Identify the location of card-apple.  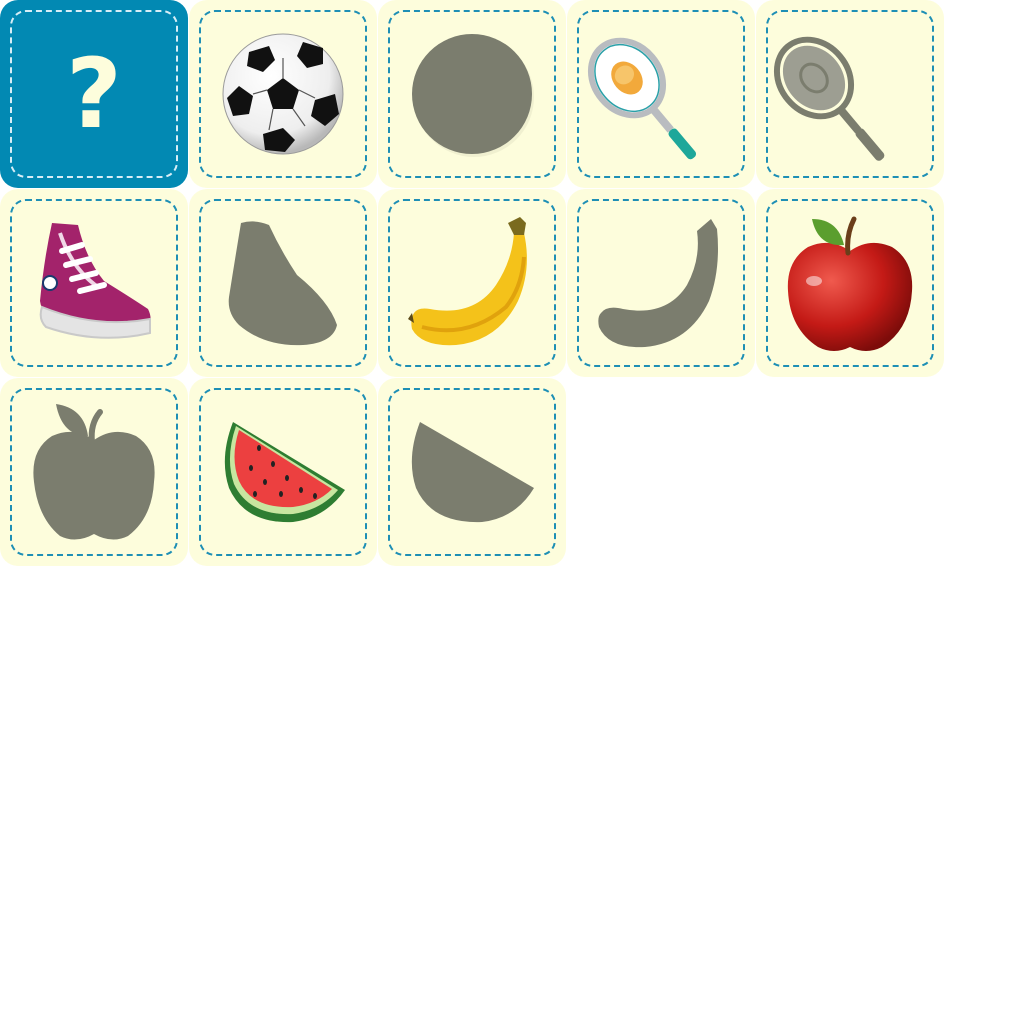
(850, 283).